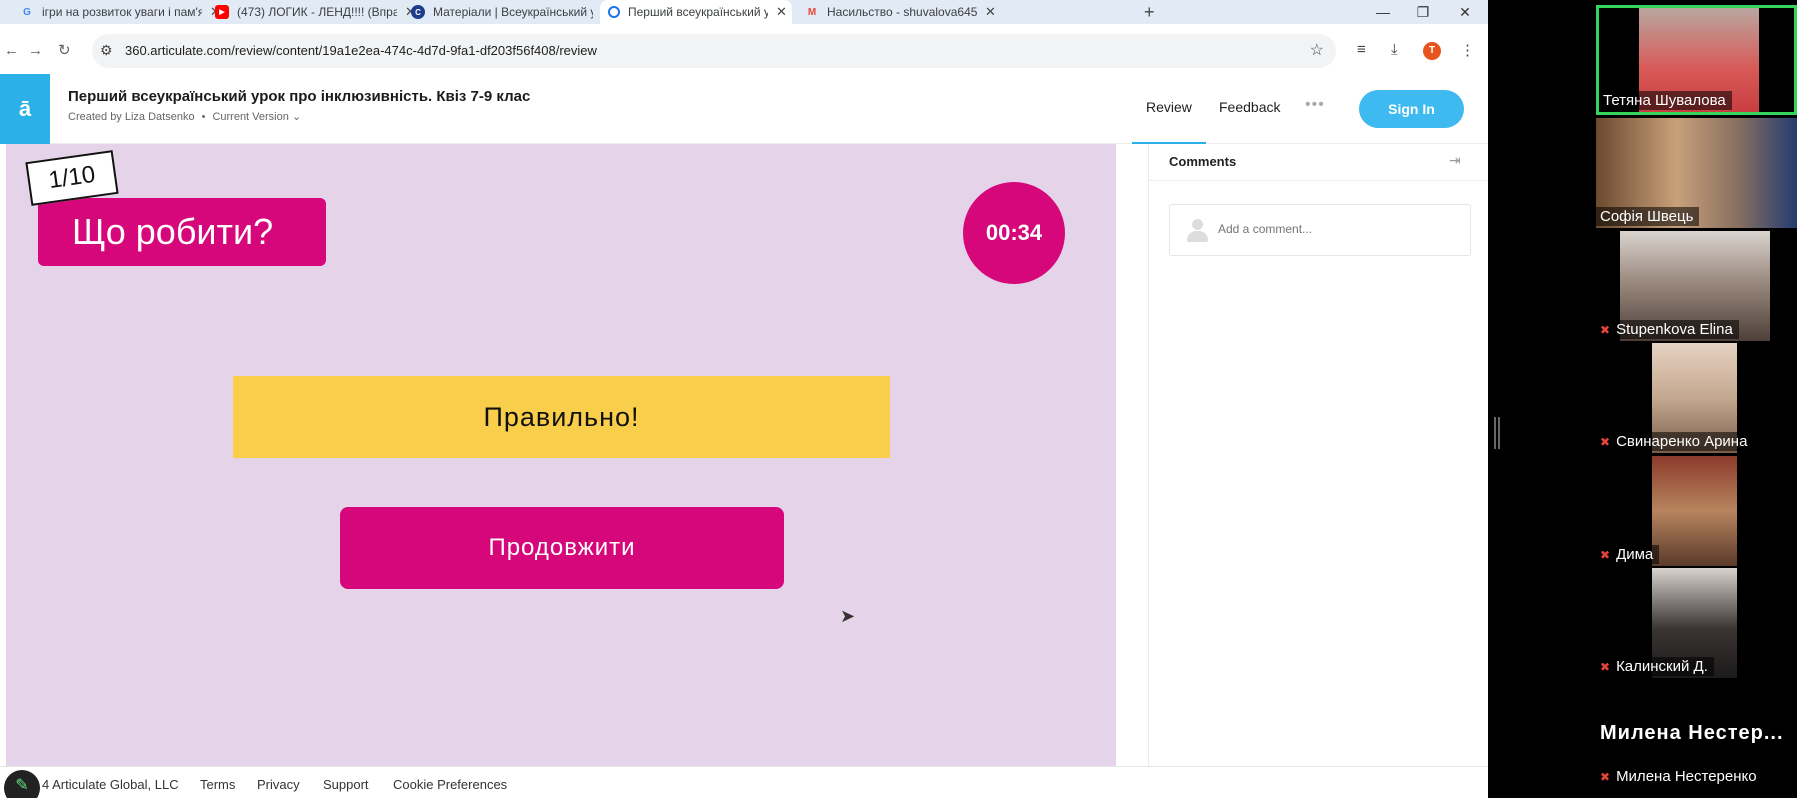 This screenshot has width=1797, height=798. What do you see at coordinates (1432, 51) in the screenshot?
I see `profile-avatar: T` at bounding box center [1432, 51].